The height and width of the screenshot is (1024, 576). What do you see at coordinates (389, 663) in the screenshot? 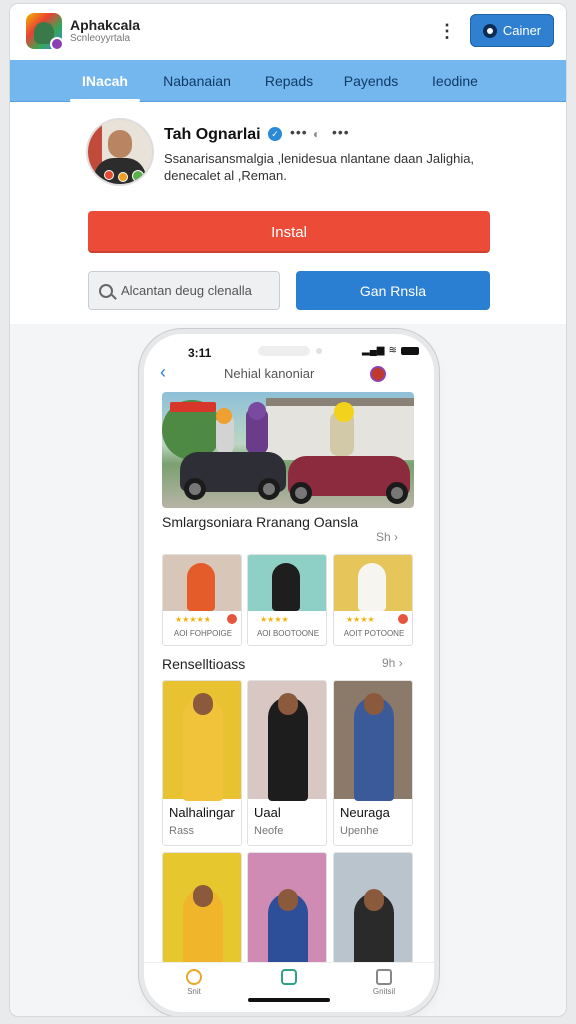
I see `section-more-label-2: 9h` at bounding box center [389, 663].